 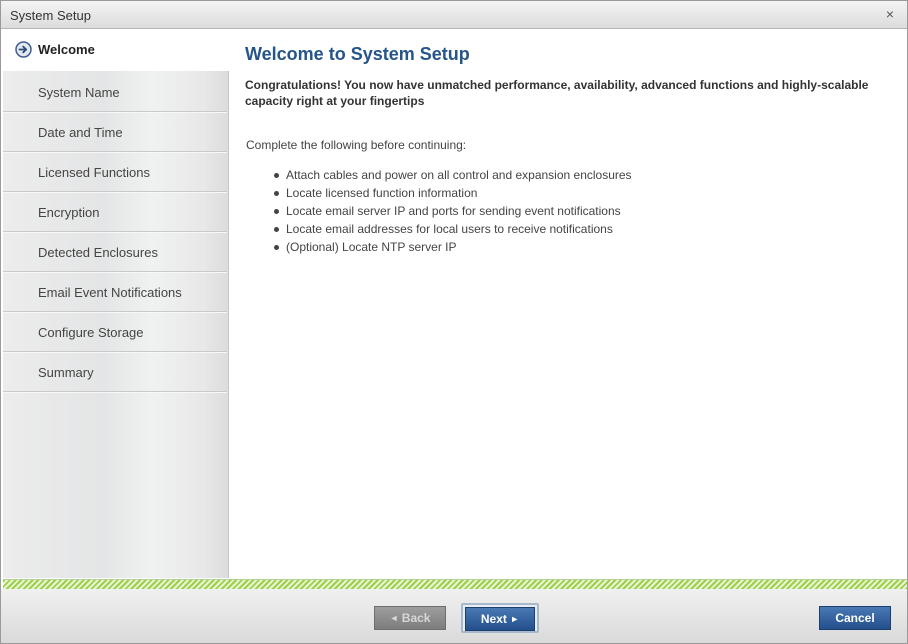 I want to click on title-bar: System Setup ×, so click(x=454, y=15).